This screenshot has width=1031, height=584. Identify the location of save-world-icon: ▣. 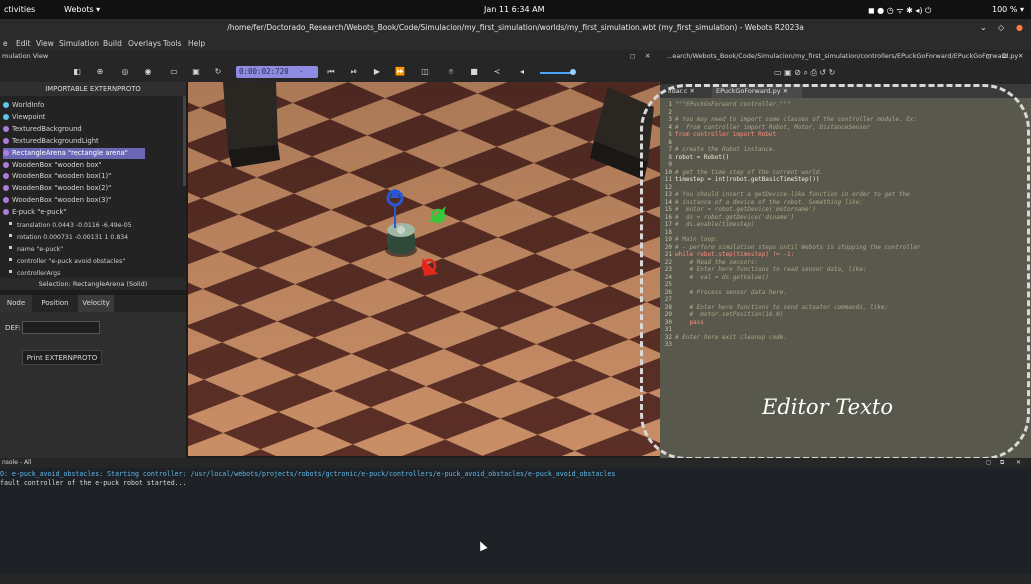
(196, 72).